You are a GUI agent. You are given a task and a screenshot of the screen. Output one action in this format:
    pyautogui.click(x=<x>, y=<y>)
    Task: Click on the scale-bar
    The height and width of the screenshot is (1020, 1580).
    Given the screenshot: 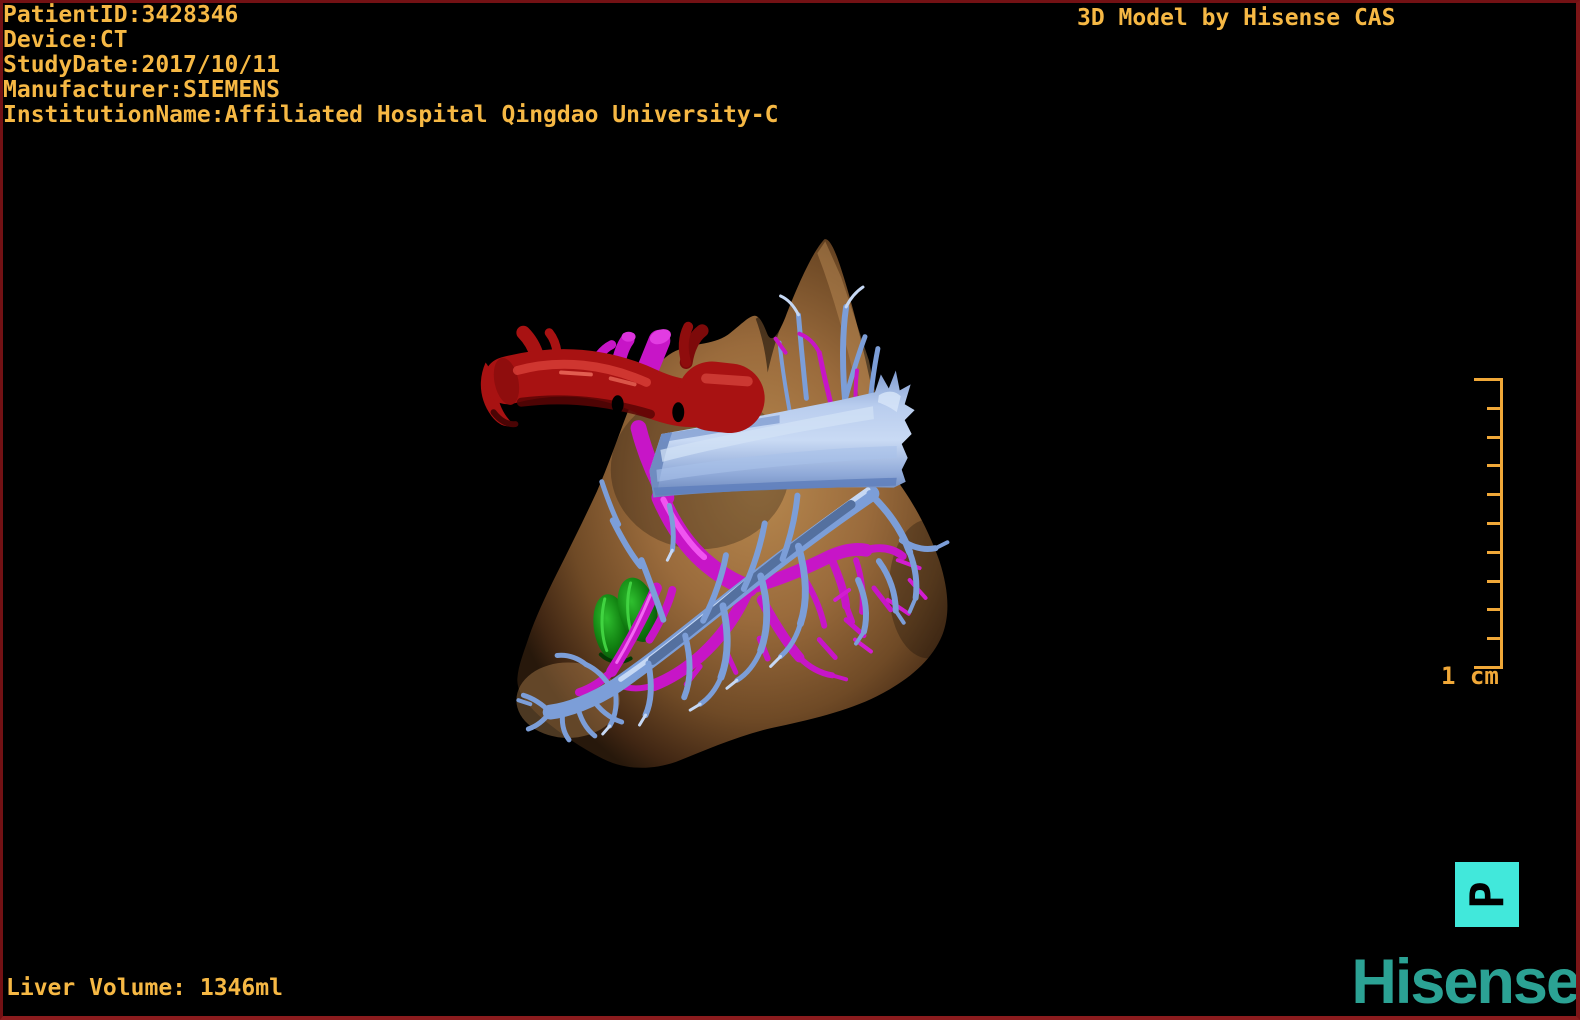 What is the action you would take?
    pyautogui.click(x=1487, y=523)
    